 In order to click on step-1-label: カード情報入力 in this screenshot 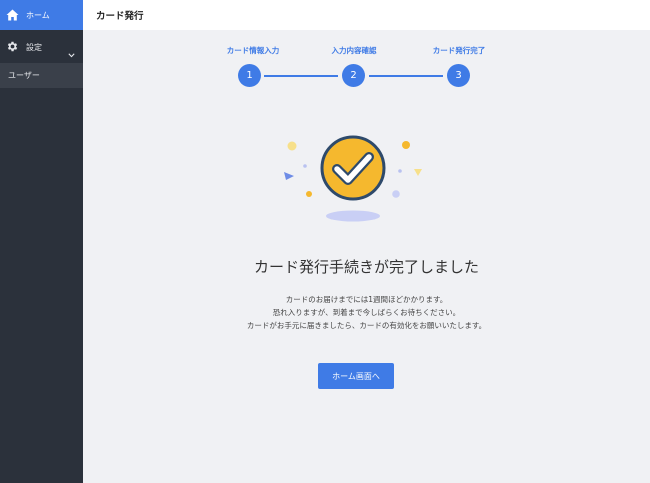, I will do `click(253, 50)`.